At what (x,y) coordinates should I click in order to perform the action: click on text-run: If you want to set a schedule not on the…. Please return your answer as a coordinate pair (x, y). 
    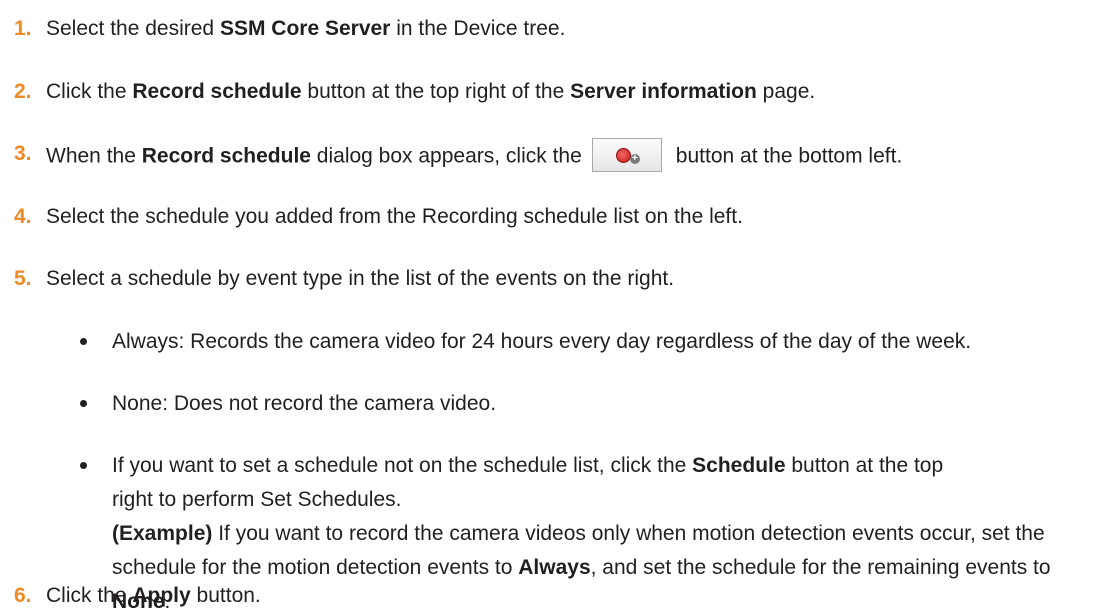
    Looking at the image, I should click on (402, 465).